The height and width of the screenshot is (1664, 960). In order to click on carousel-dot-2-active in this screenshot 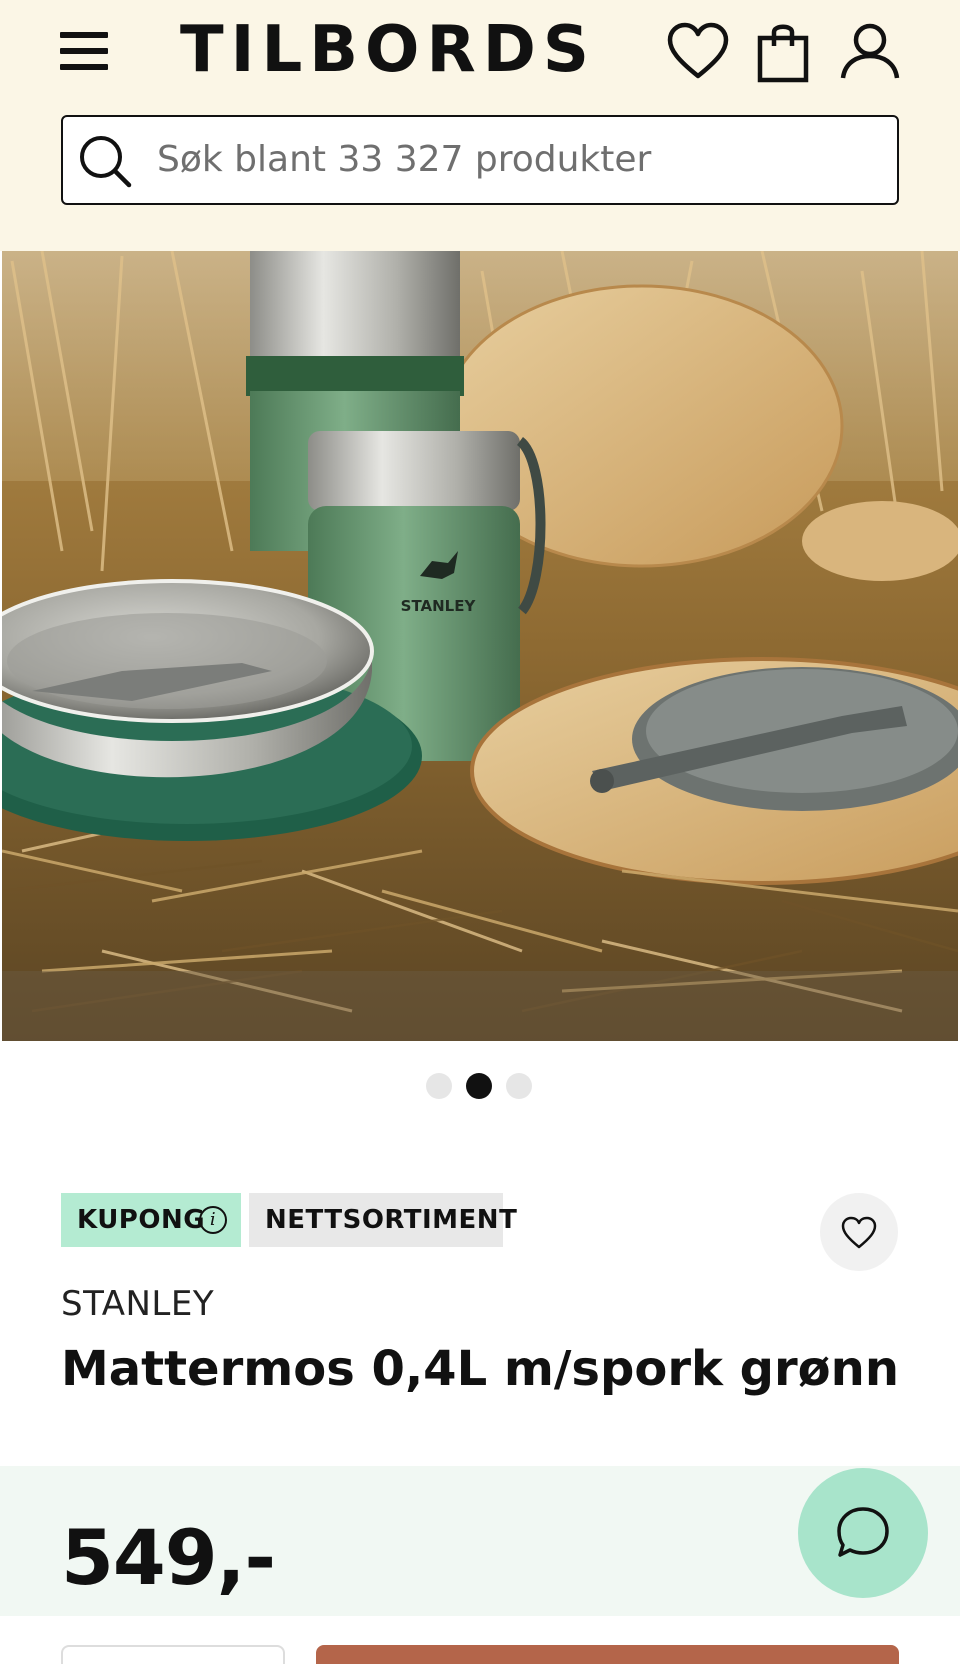, I will do `click(479, 1086)`.